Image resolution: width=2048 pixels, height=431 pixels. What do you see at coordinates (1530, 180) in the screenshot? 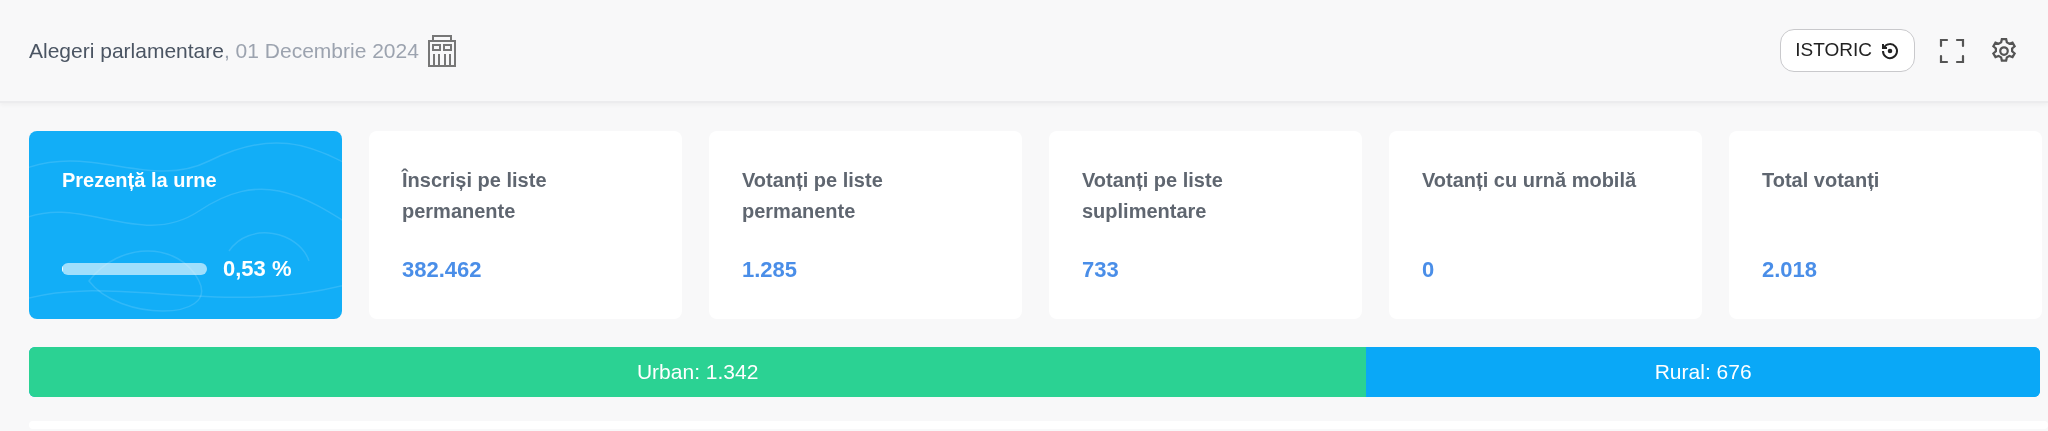
I see `card-title: Votanți cu urnă mobilă` at bounding box center [1530, 180].